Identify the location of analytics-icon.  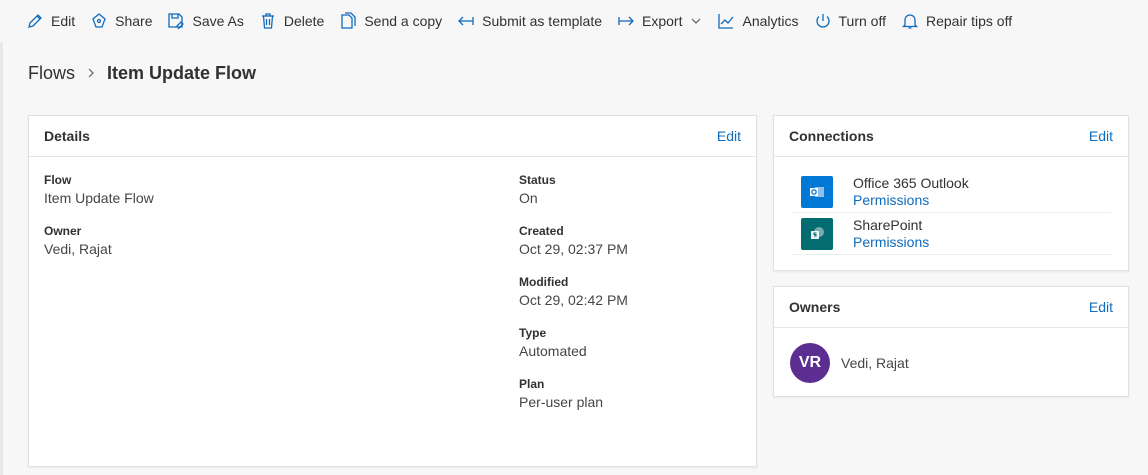
(726, 21).